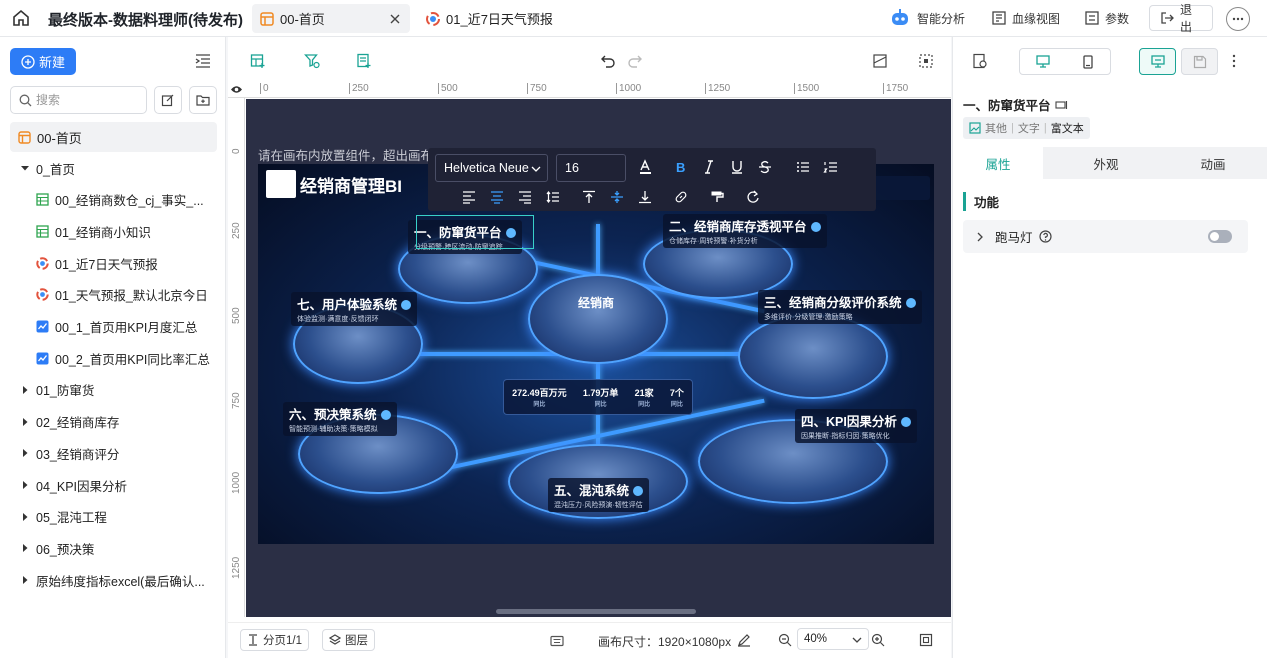  I want to click on tree-item: 01_经销商小知识, so click(113, 231).